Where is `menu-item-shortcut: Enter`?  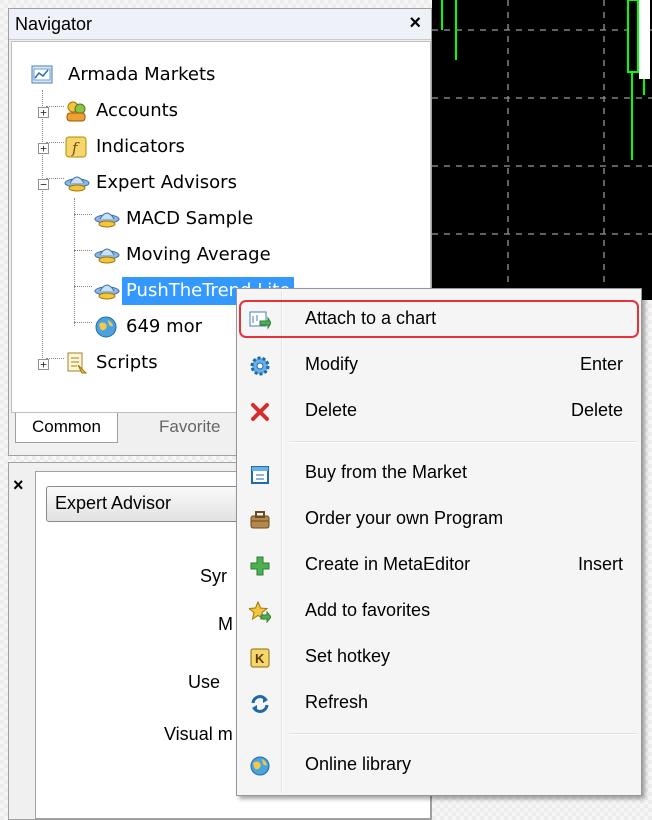
menu-item-shortcut: Enter is located at coordinates (601, 364).